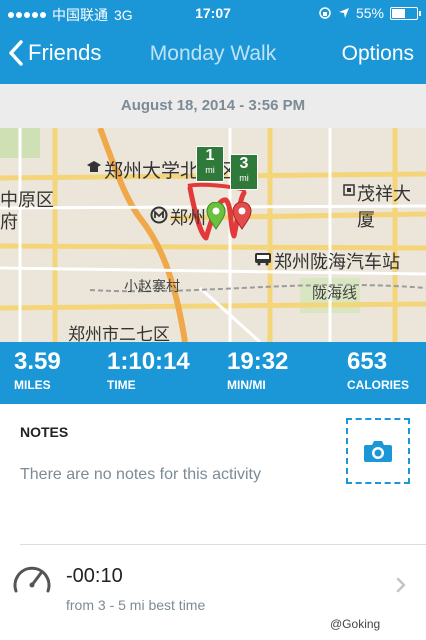  I want to click on mile-marker-1-unit: mi, so click(210, 170).